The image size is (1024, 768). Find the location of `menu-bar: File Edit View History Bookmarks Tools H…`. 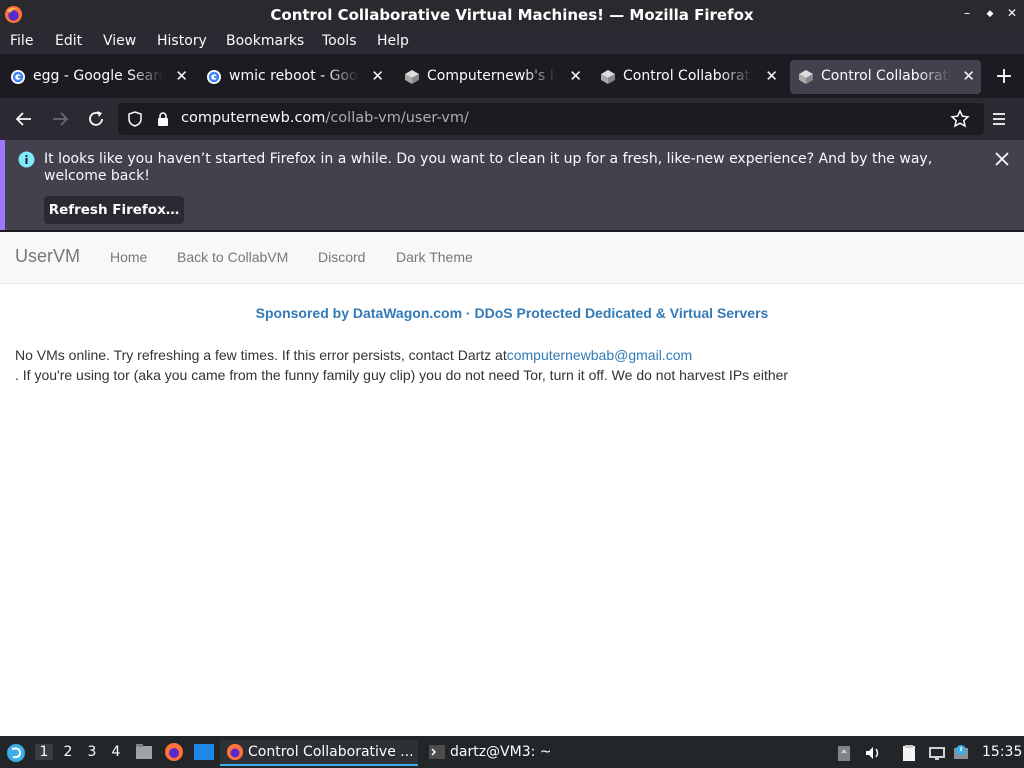

menu-bar: File Edit View History Bookmarks Tools H… is located at coordinates (512, 41).